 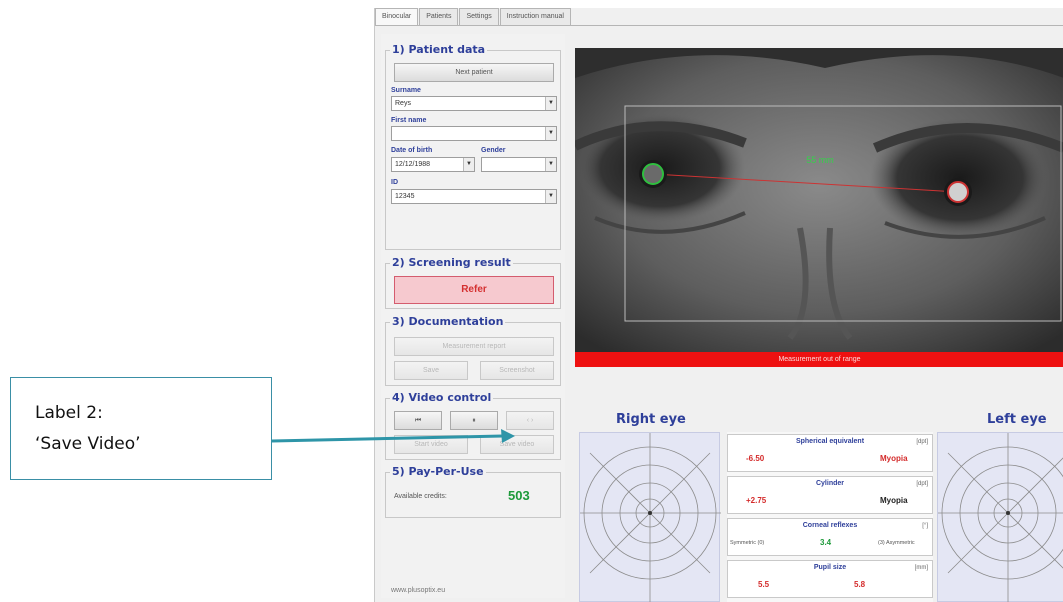 I want to click on save-button: Save, so click(x=431, y=370).